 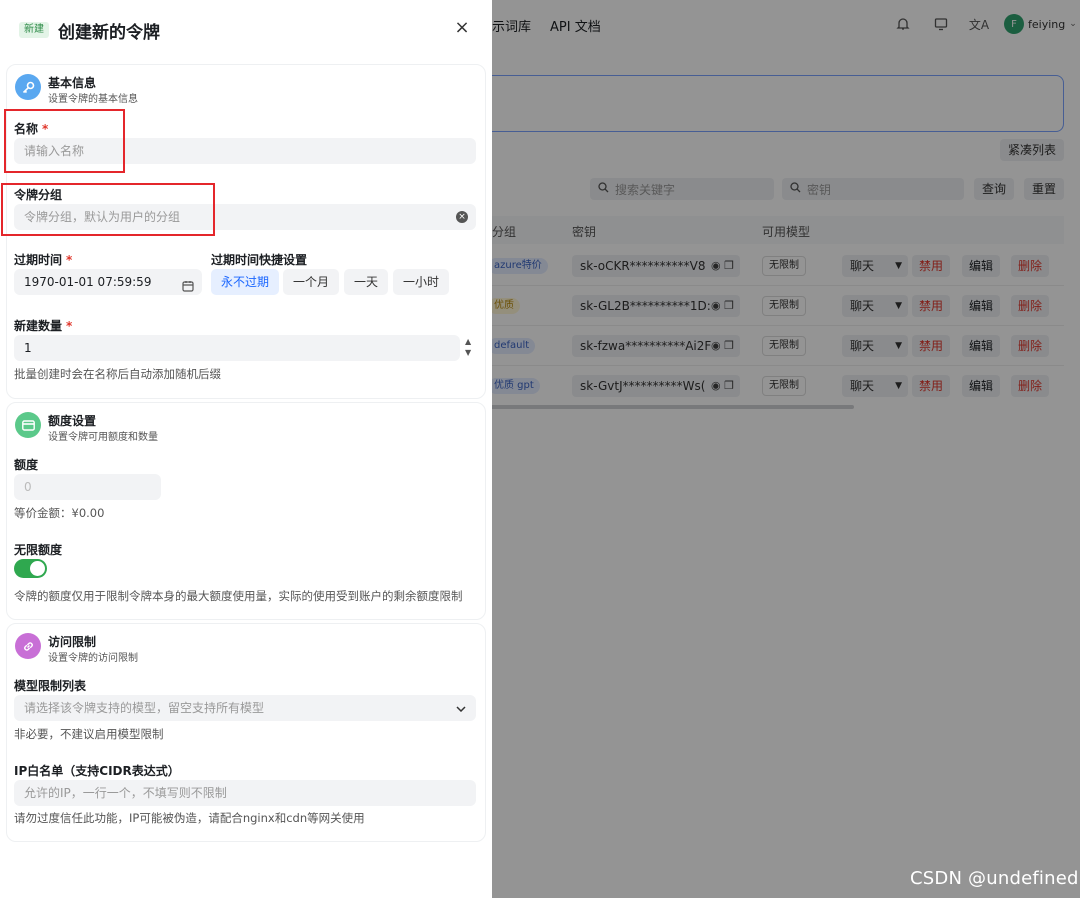 What do you see at coordinates (88, 282) in the screenshot?
I see `expire-value: 1970-01-01 07:59:59` at bounding box center [88, 282].